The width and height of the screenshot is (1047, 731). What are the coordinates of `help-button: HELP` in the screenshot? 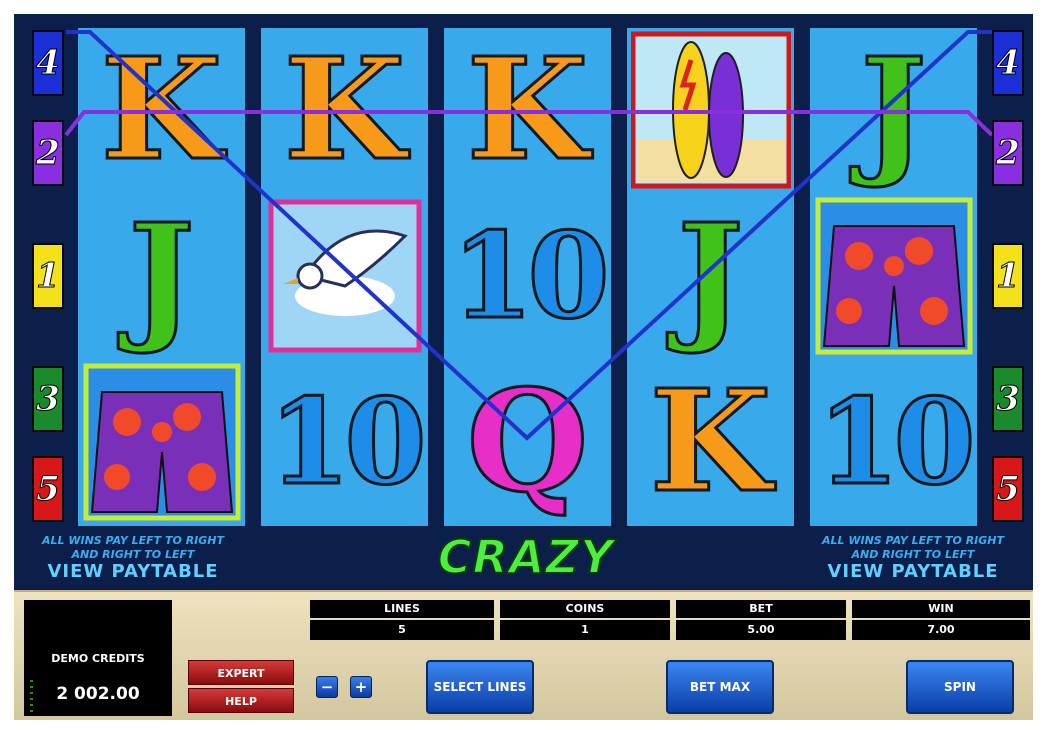 It's located at (241, 700).